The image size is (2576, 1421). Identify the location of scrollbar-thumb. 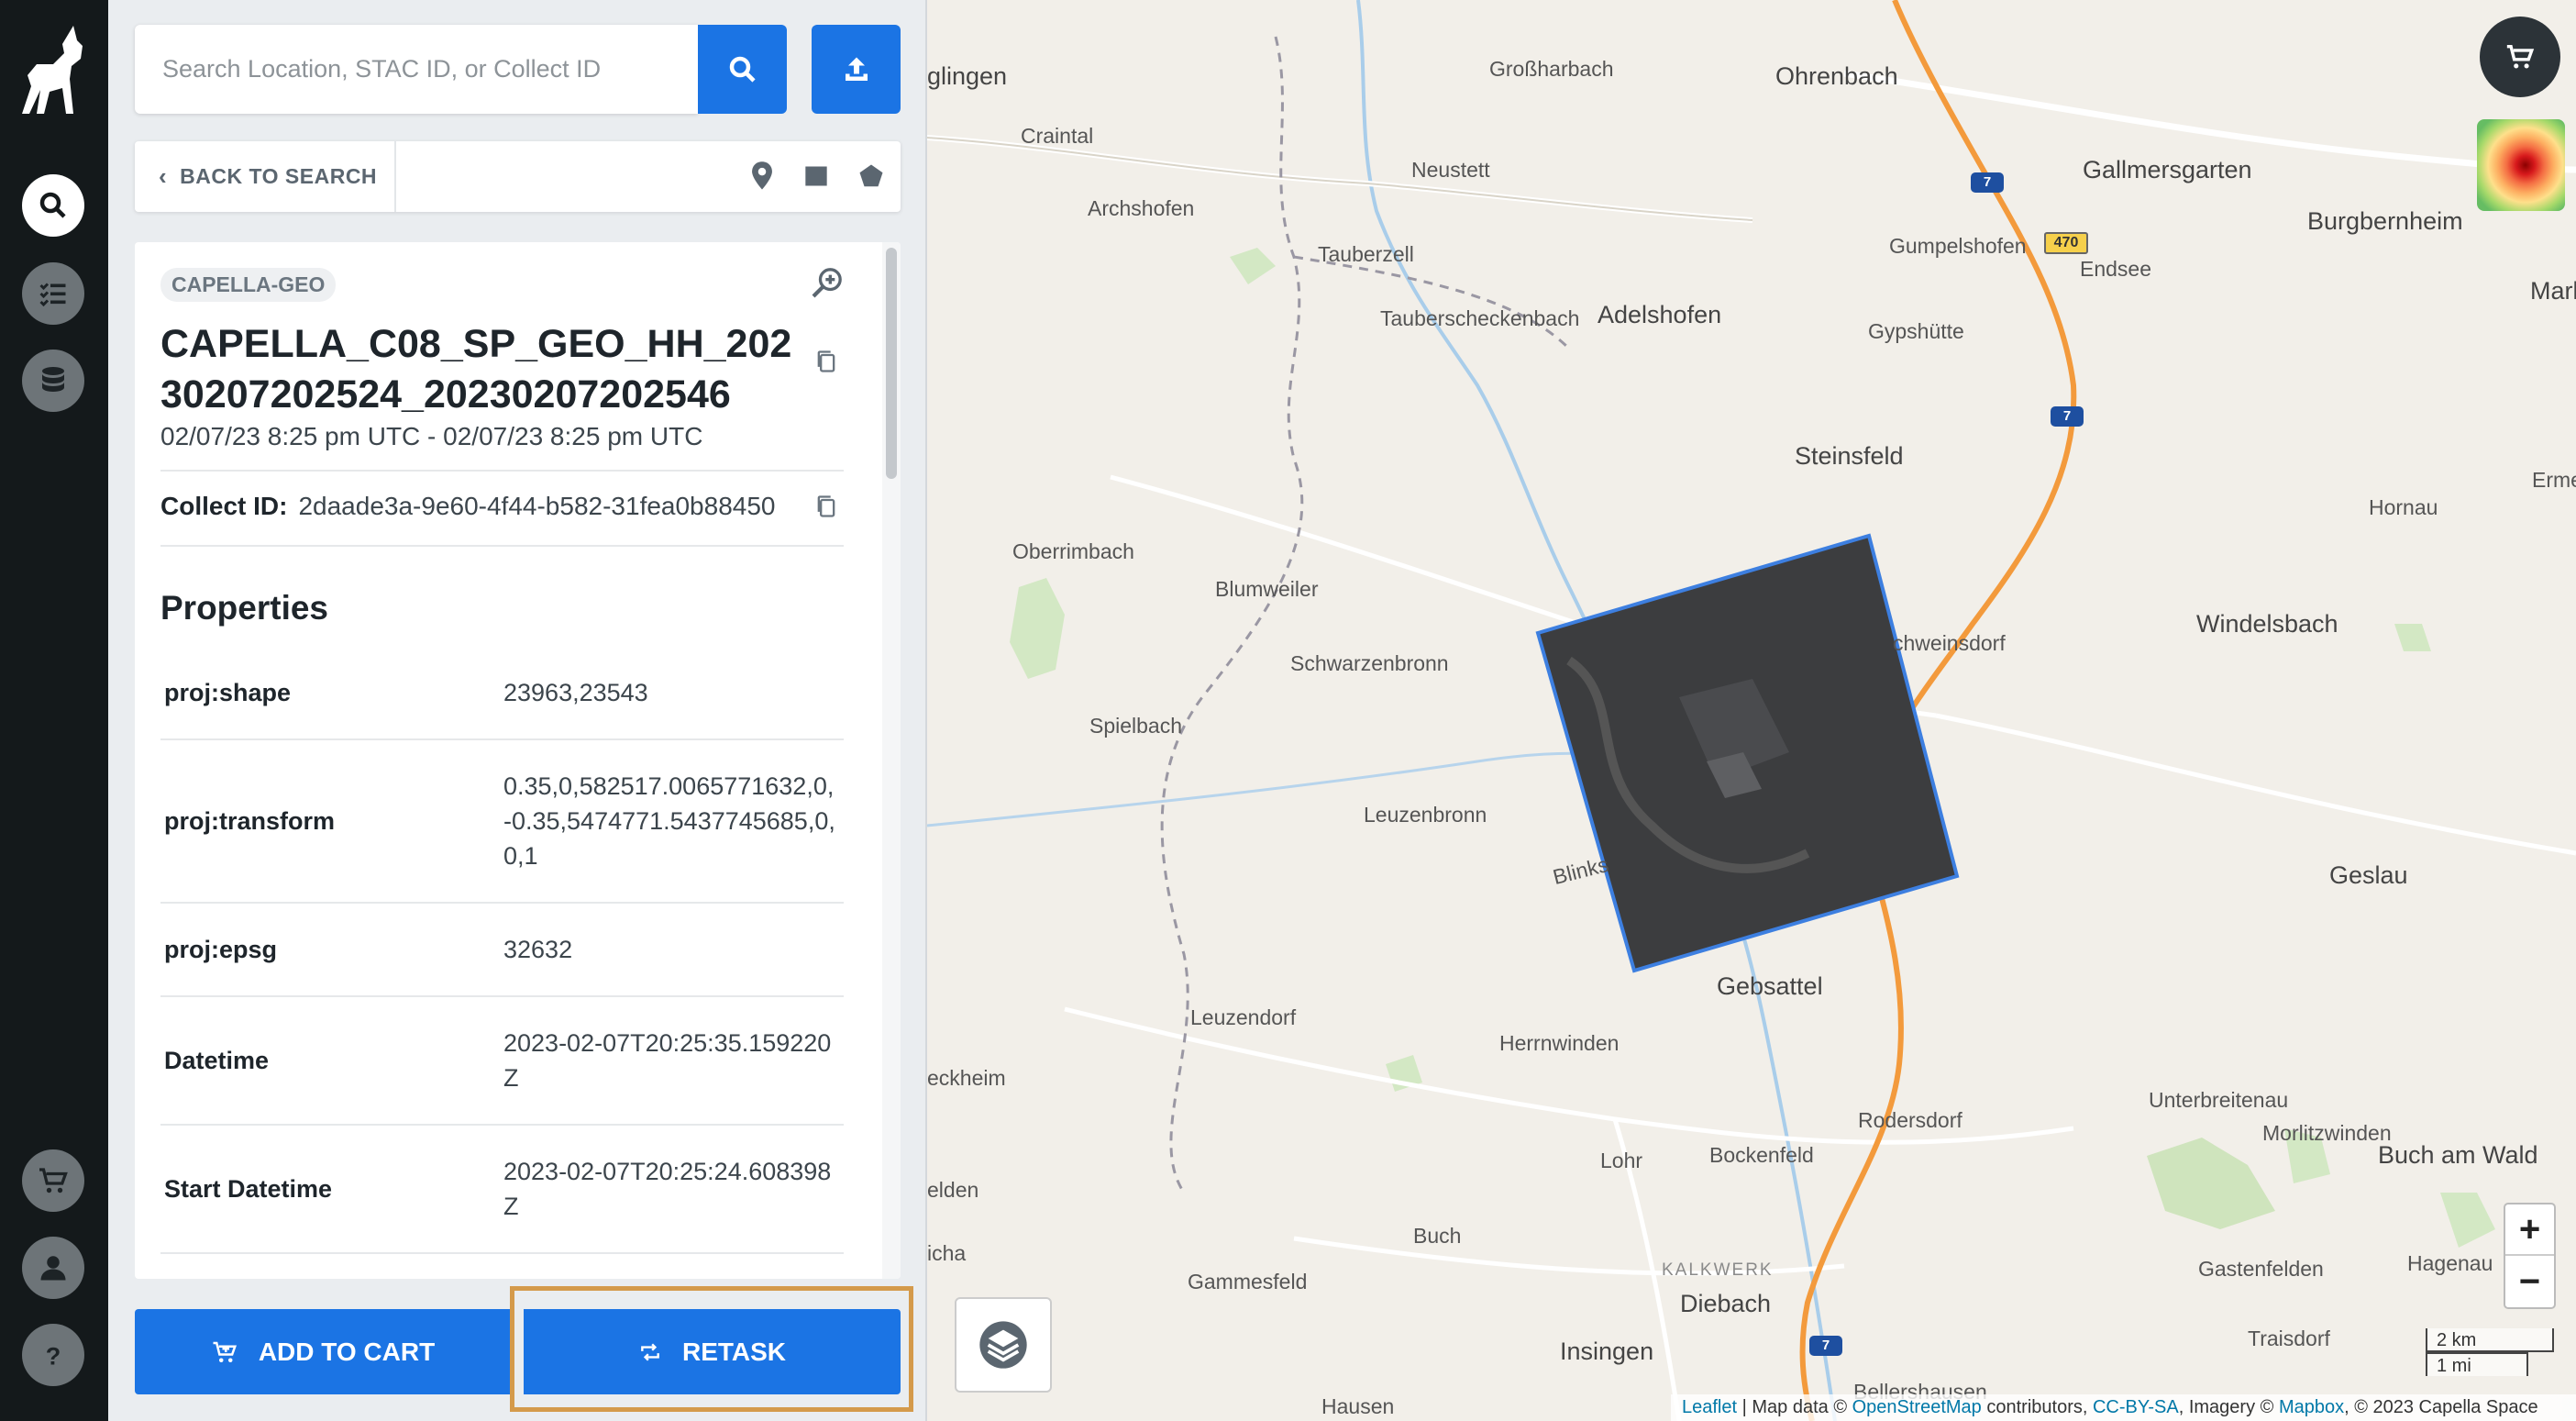
(891, 363).